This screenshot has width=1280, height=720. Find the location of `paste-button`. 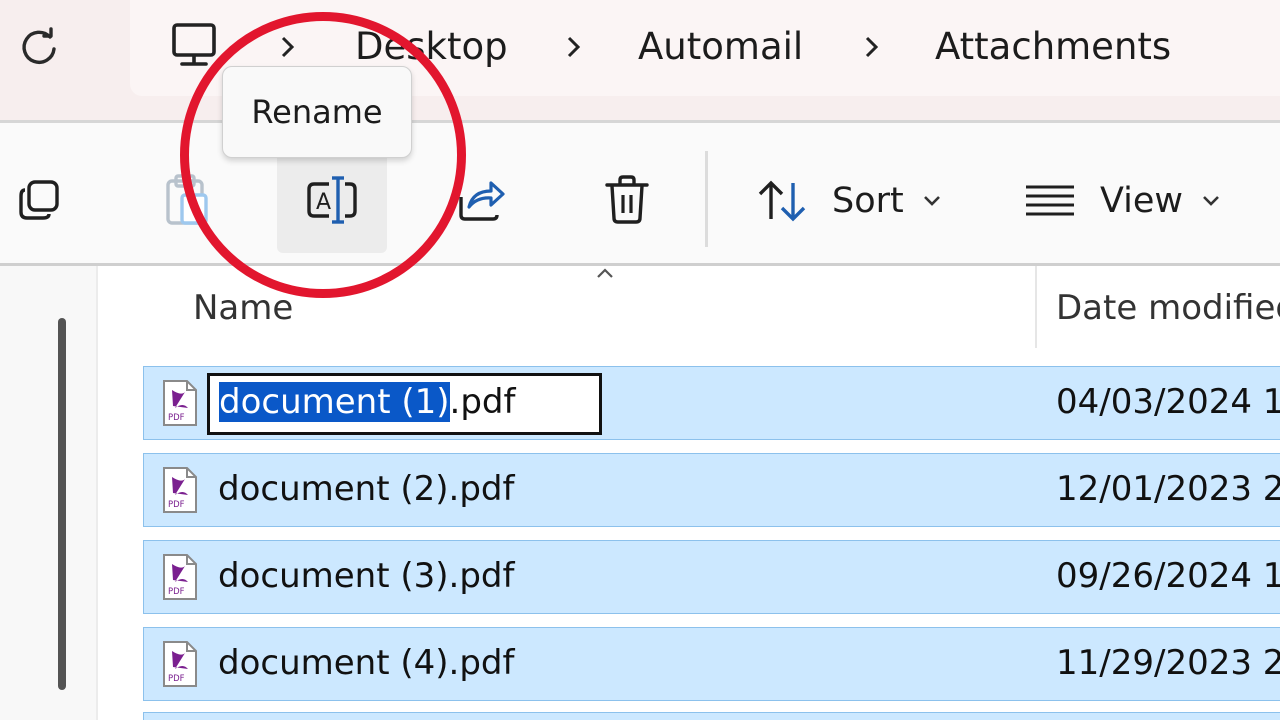

paste-button is located at coordinates (185, 200).